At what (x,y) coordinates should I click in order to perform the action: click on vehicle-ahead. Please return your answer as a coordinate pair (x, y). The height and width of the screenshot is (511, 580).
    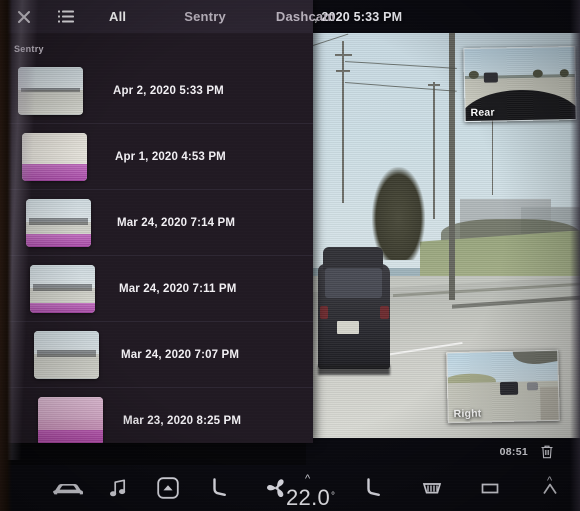
    Looking at the image, I should click on (354, 311).